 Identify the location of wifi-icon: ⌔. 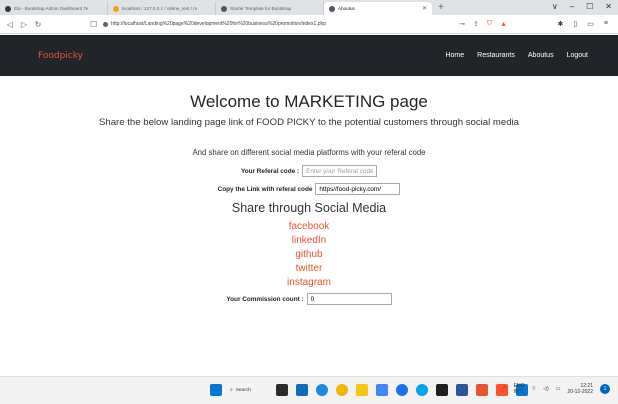
(533, 389).